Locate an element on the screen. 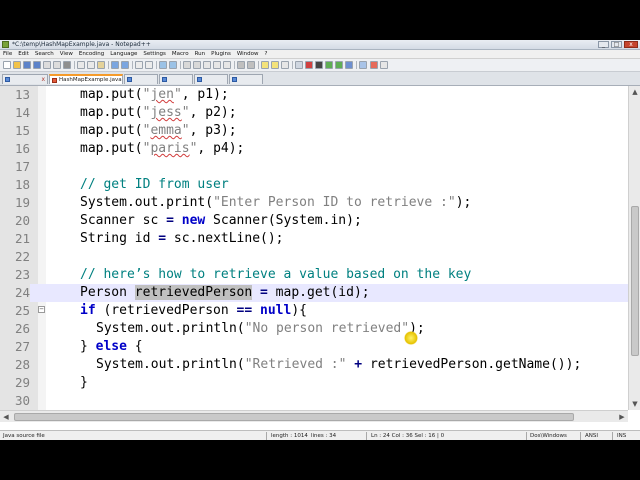 Image resolution: width=640 pixels, height=480 pixels. undo-icon is located at coordinates (115, 65).